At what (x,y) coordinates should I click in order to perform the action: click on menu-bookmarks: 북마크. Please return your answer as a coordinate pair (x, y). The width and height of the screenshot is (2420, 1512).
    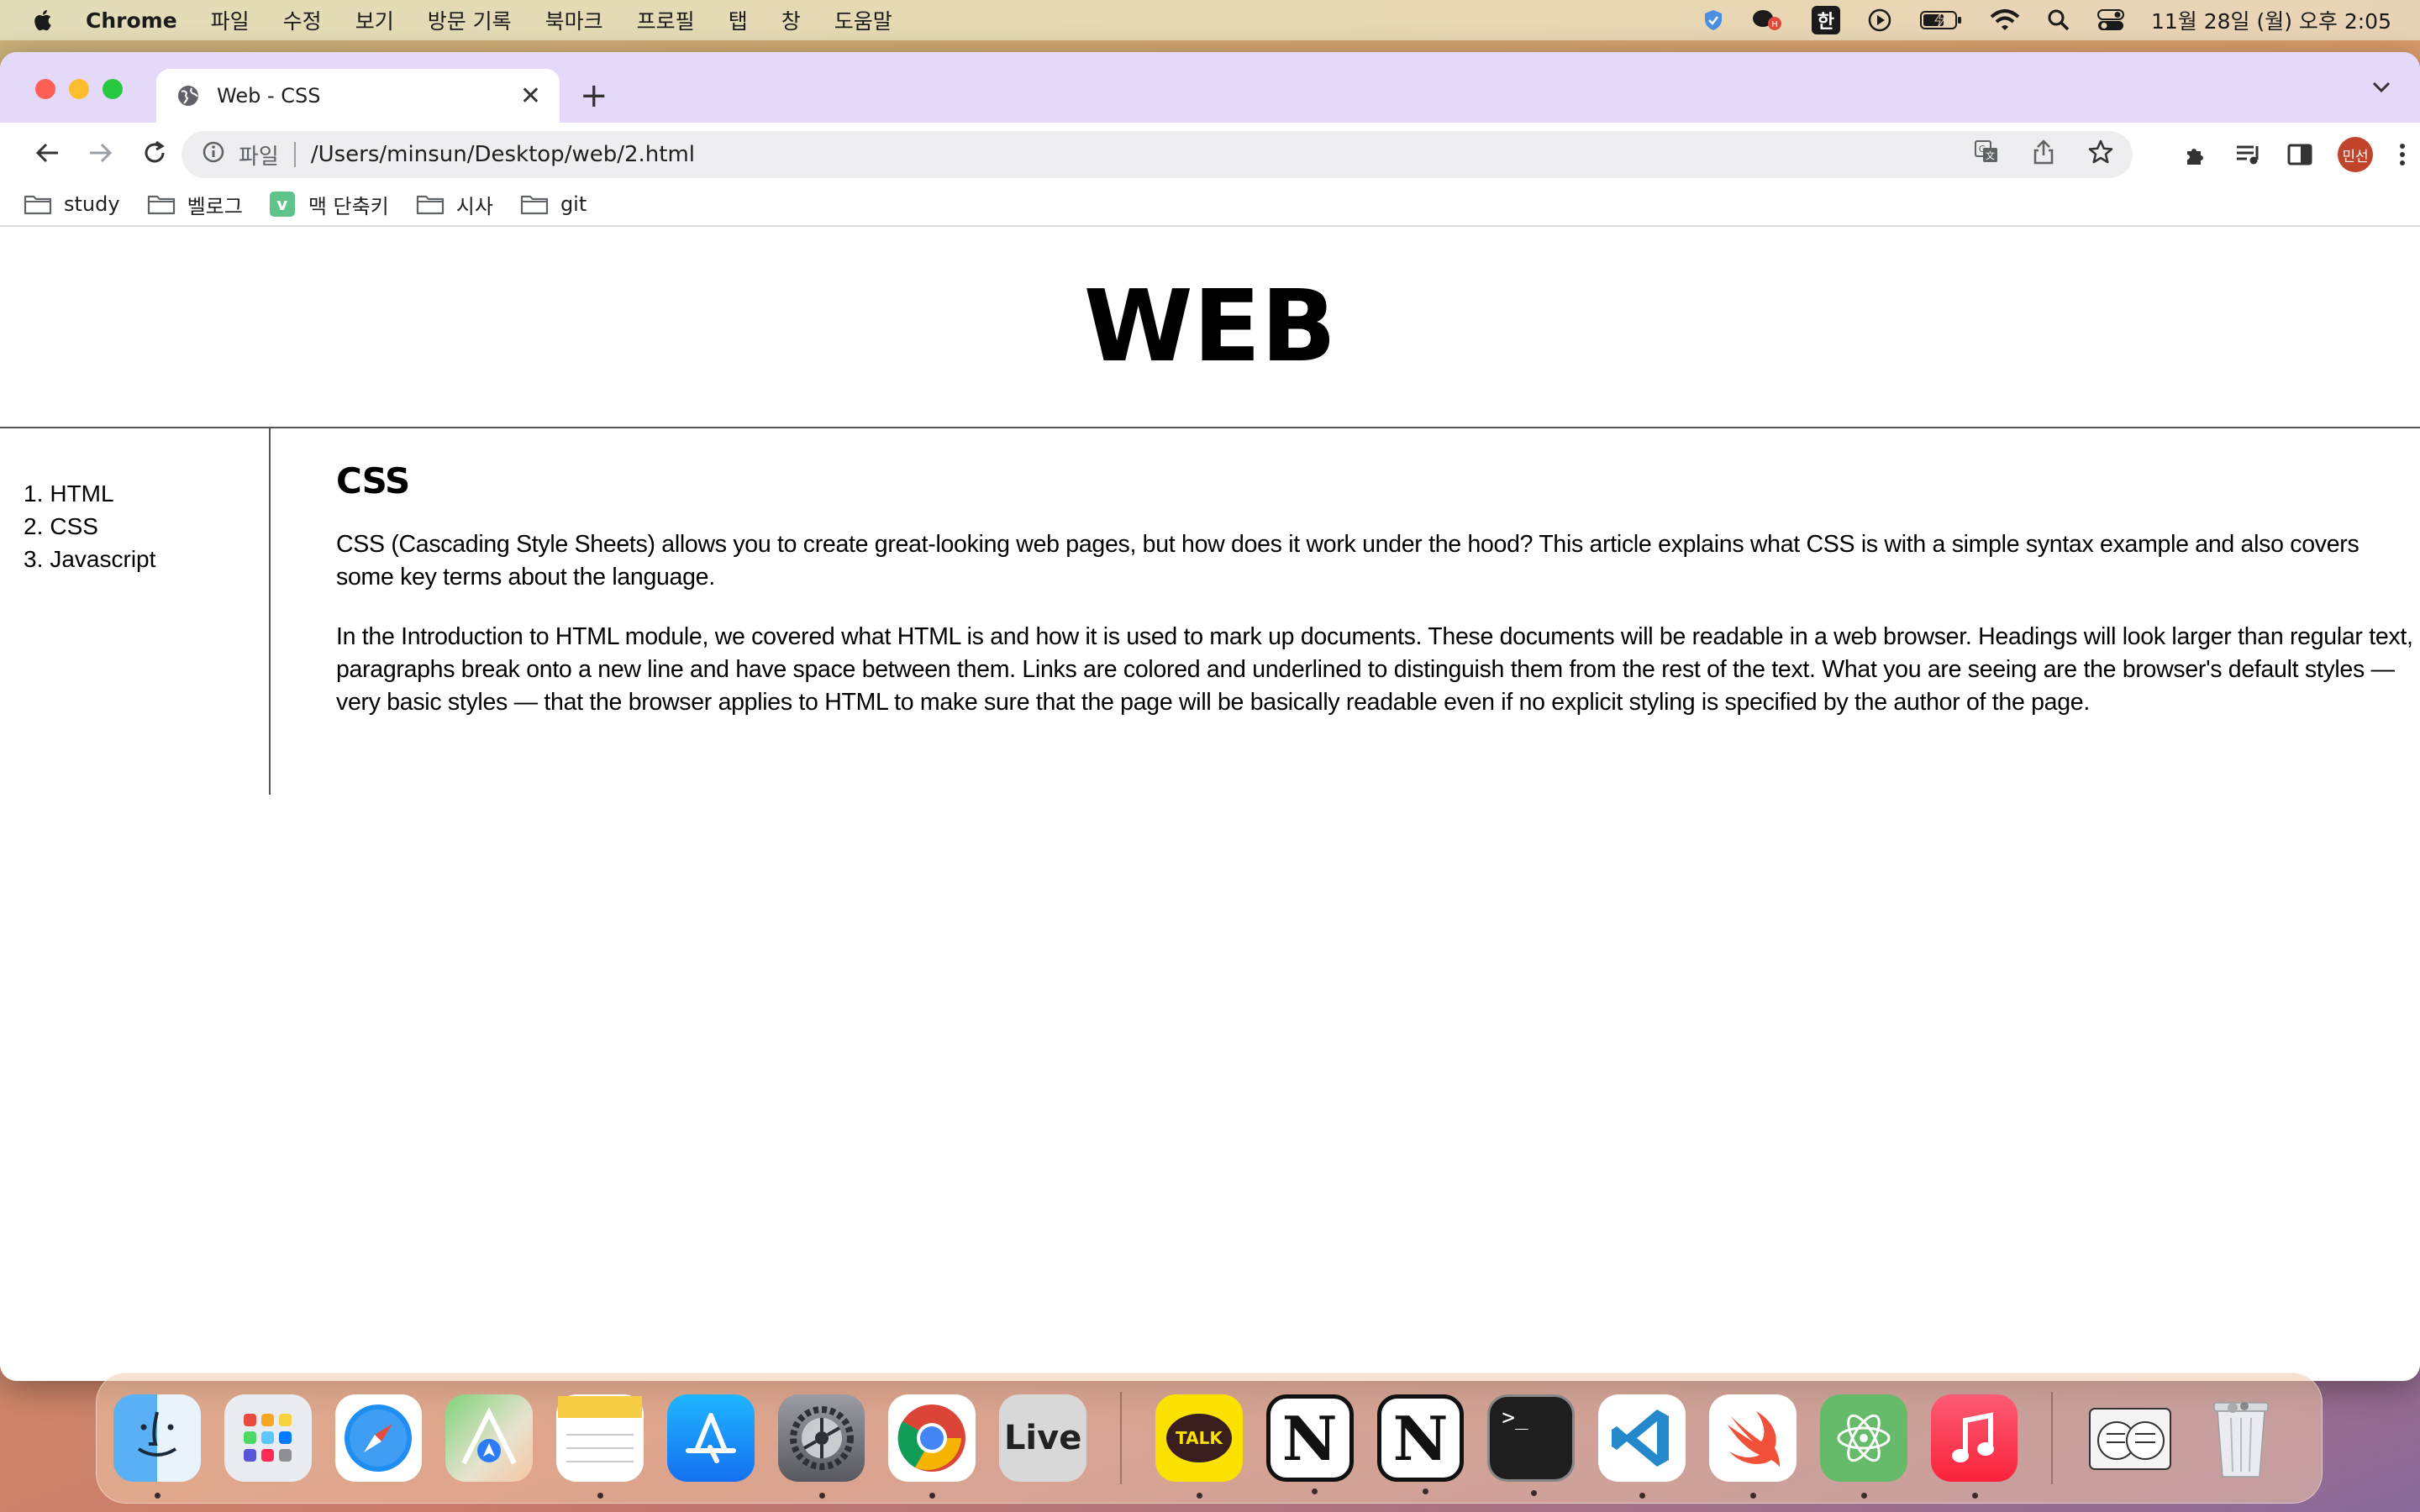
    Looking at the image, I should click on (574, 20).